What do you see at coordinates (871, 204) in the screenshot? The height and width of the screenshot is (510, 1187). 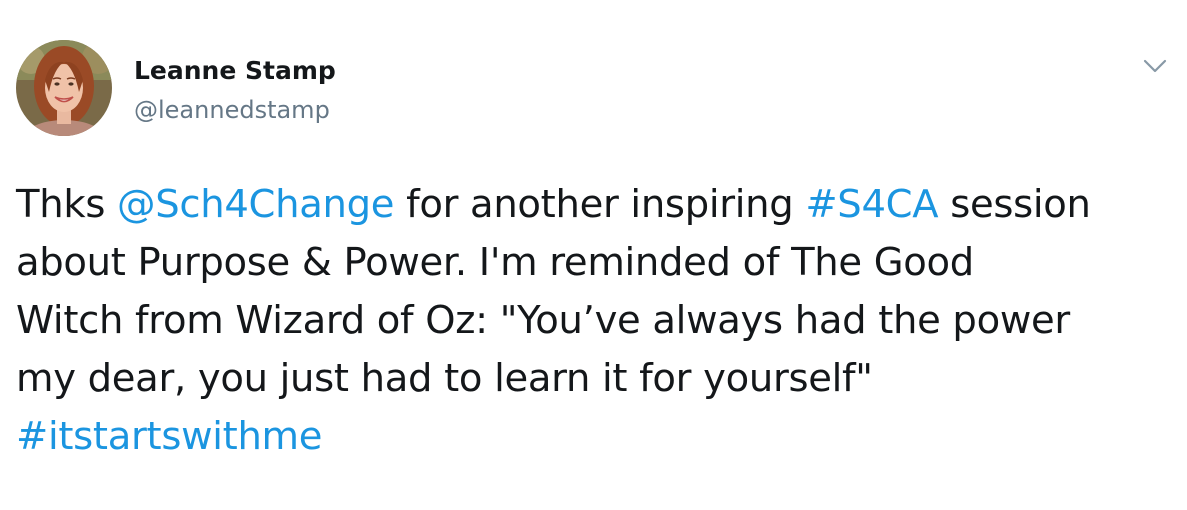 I see `hashtag-link: #S4CA` at bounding box center [871, 204].